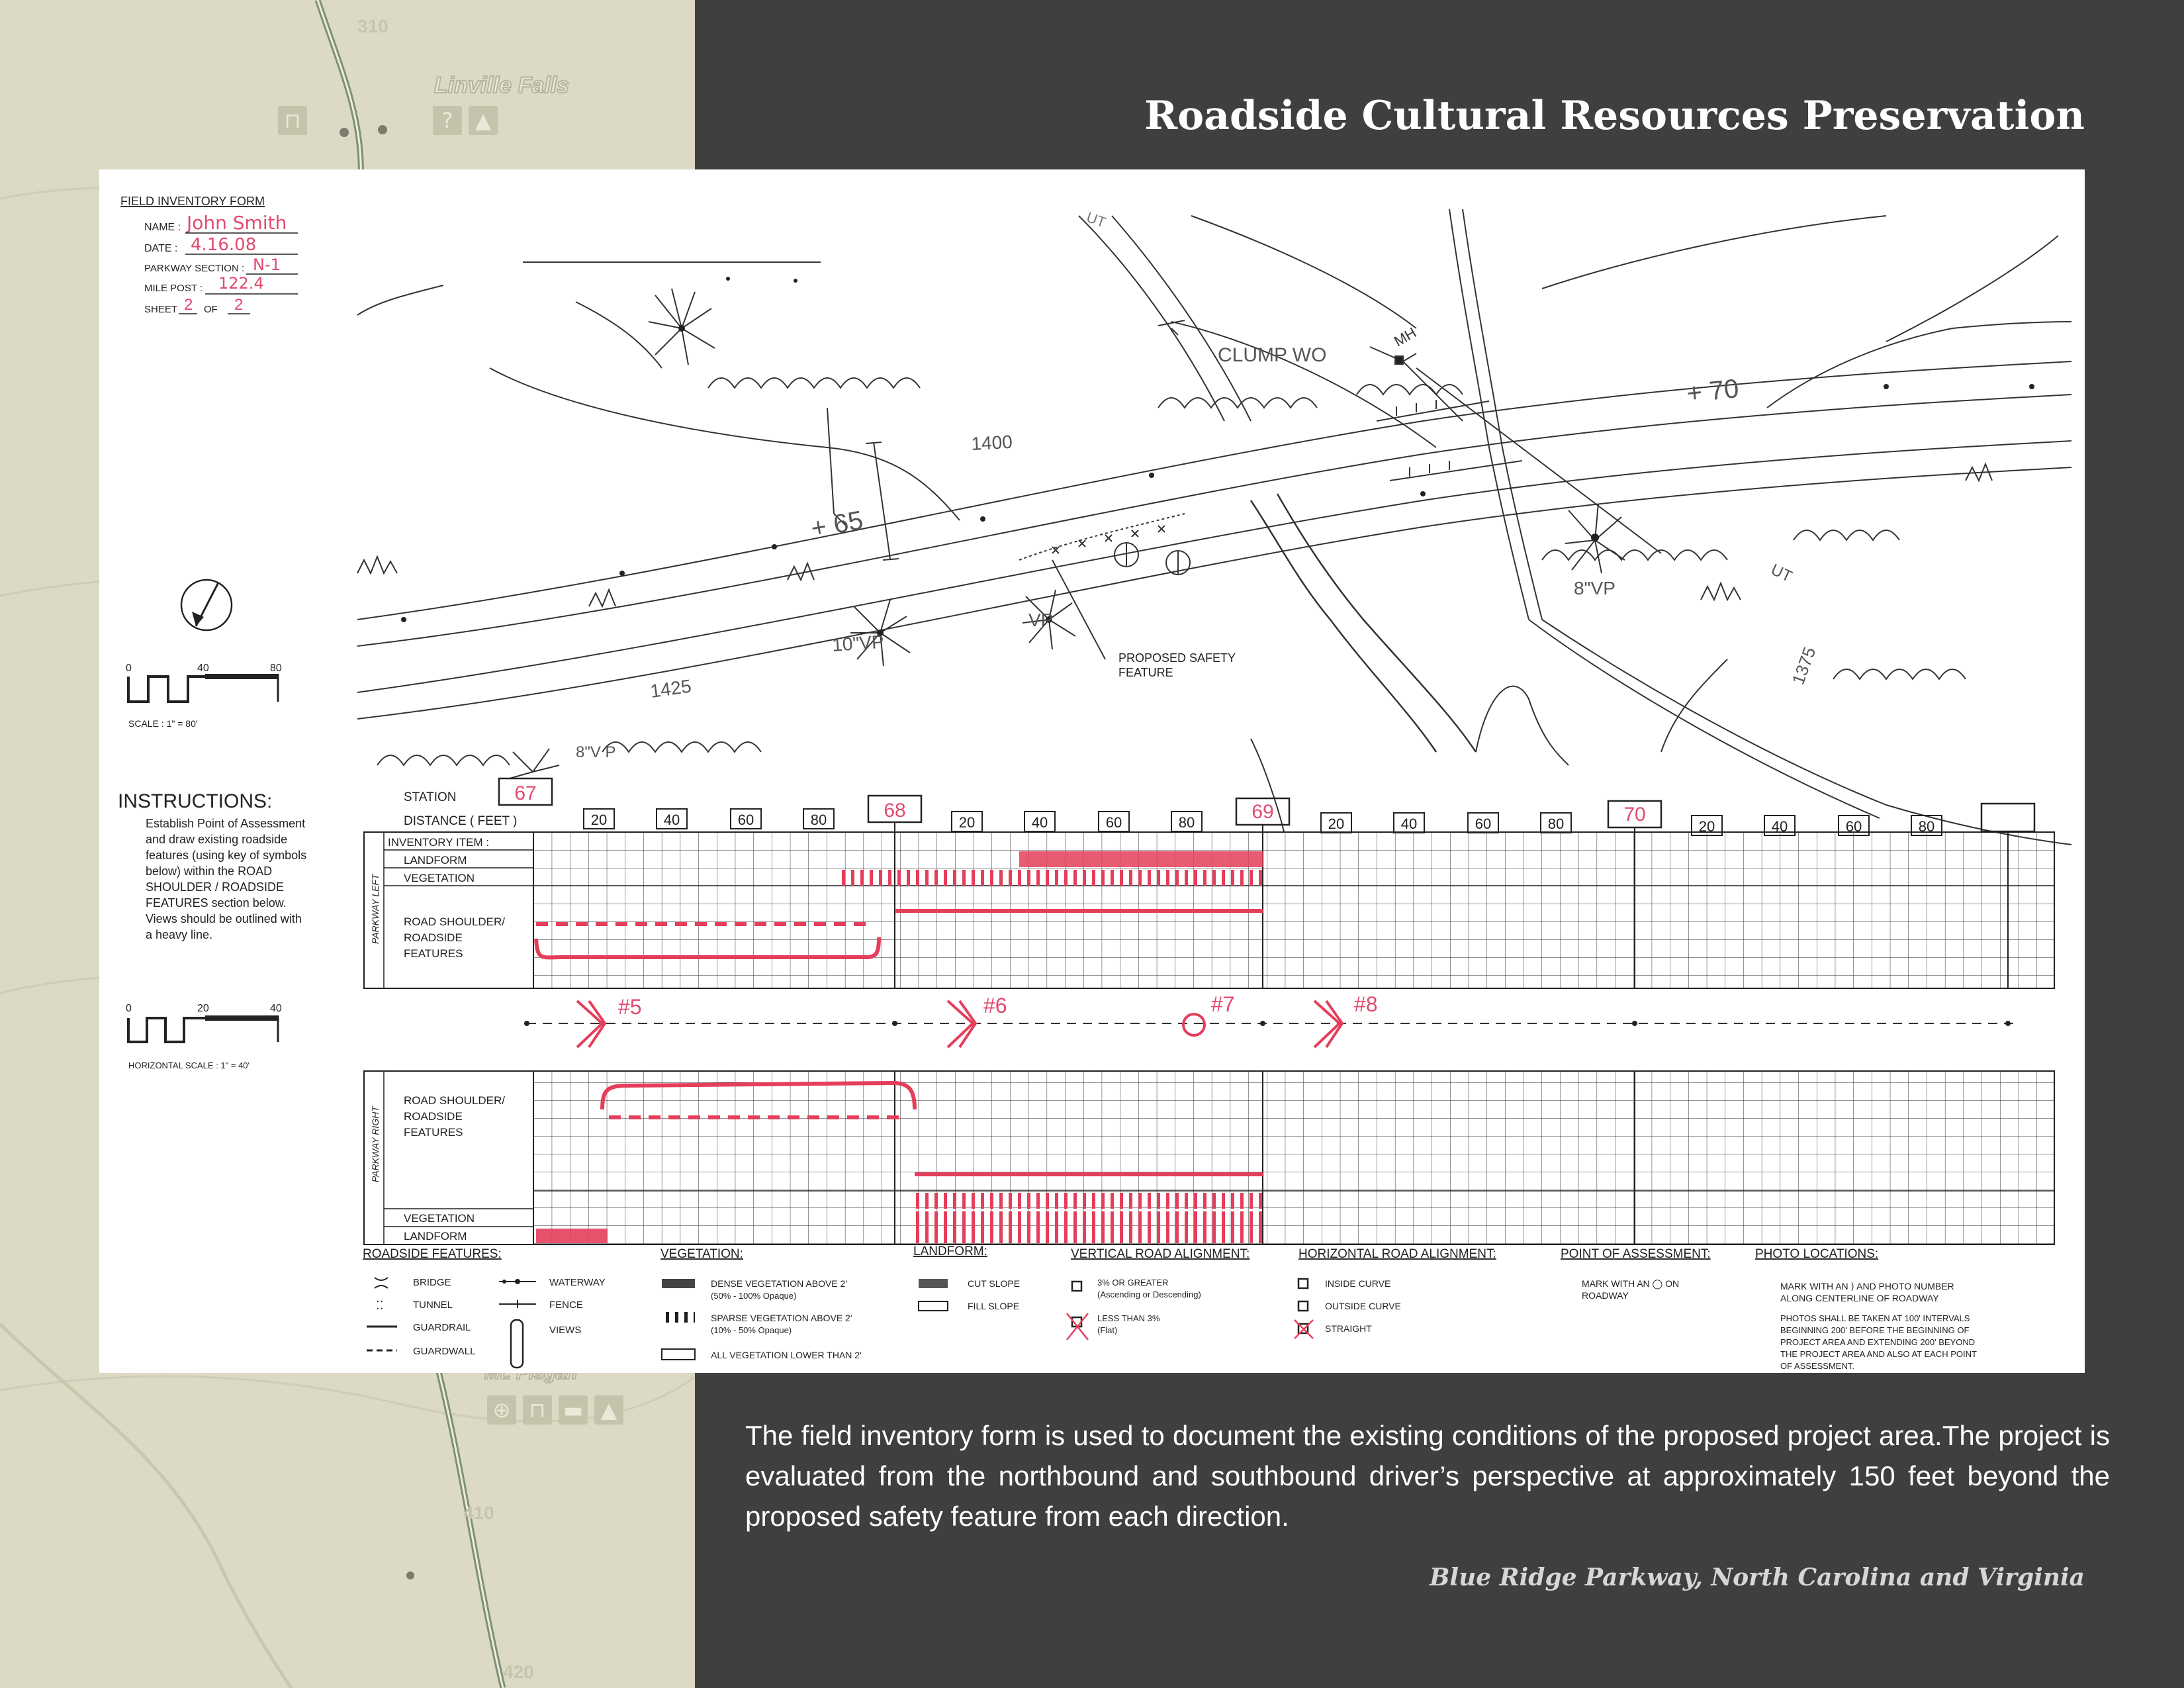 This screenshot has height=1688, width=2184. What do you see at coordinates (671, 689) in the screenshot?
I see `contour-1425-label: 1425` at bounding box center [671, 689].